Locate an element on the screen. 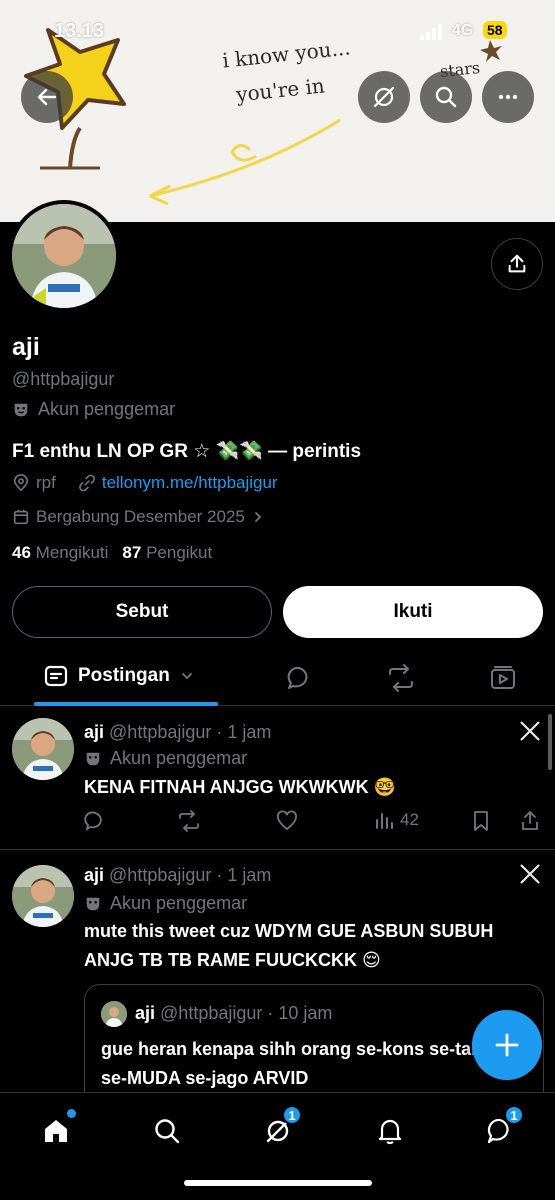  nav-messages: 1 is located at coordinates (502, 1128).